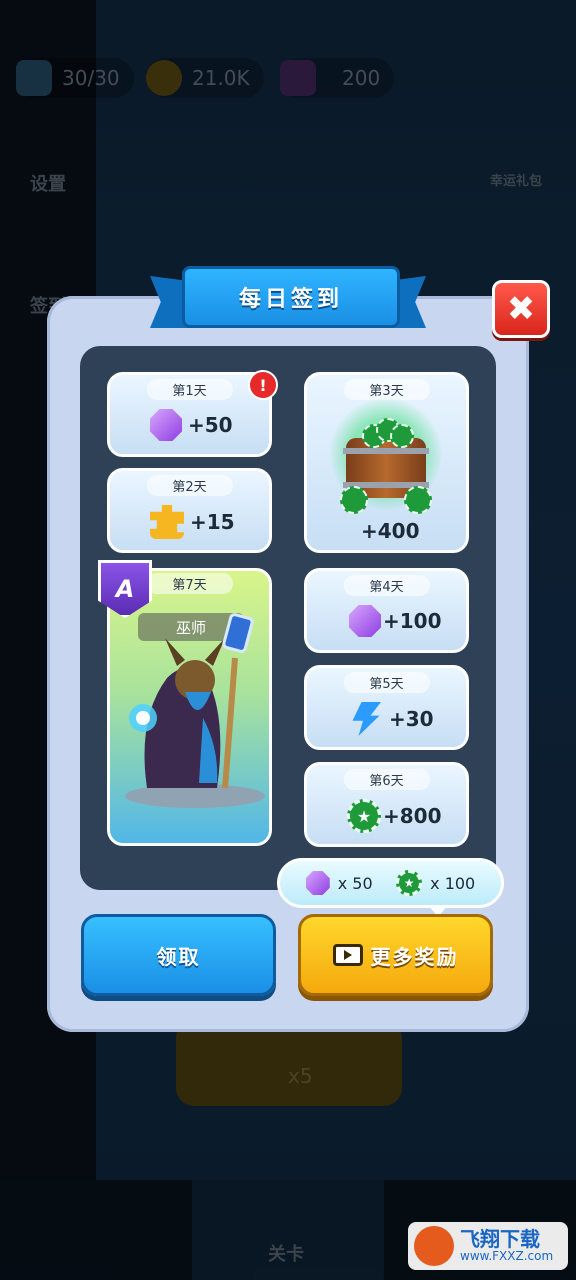  What do you see at coordinates (414, 956) in the screenshot?
I see `more-rewards-label: 更多奖励` at bounding box center [414, 956].